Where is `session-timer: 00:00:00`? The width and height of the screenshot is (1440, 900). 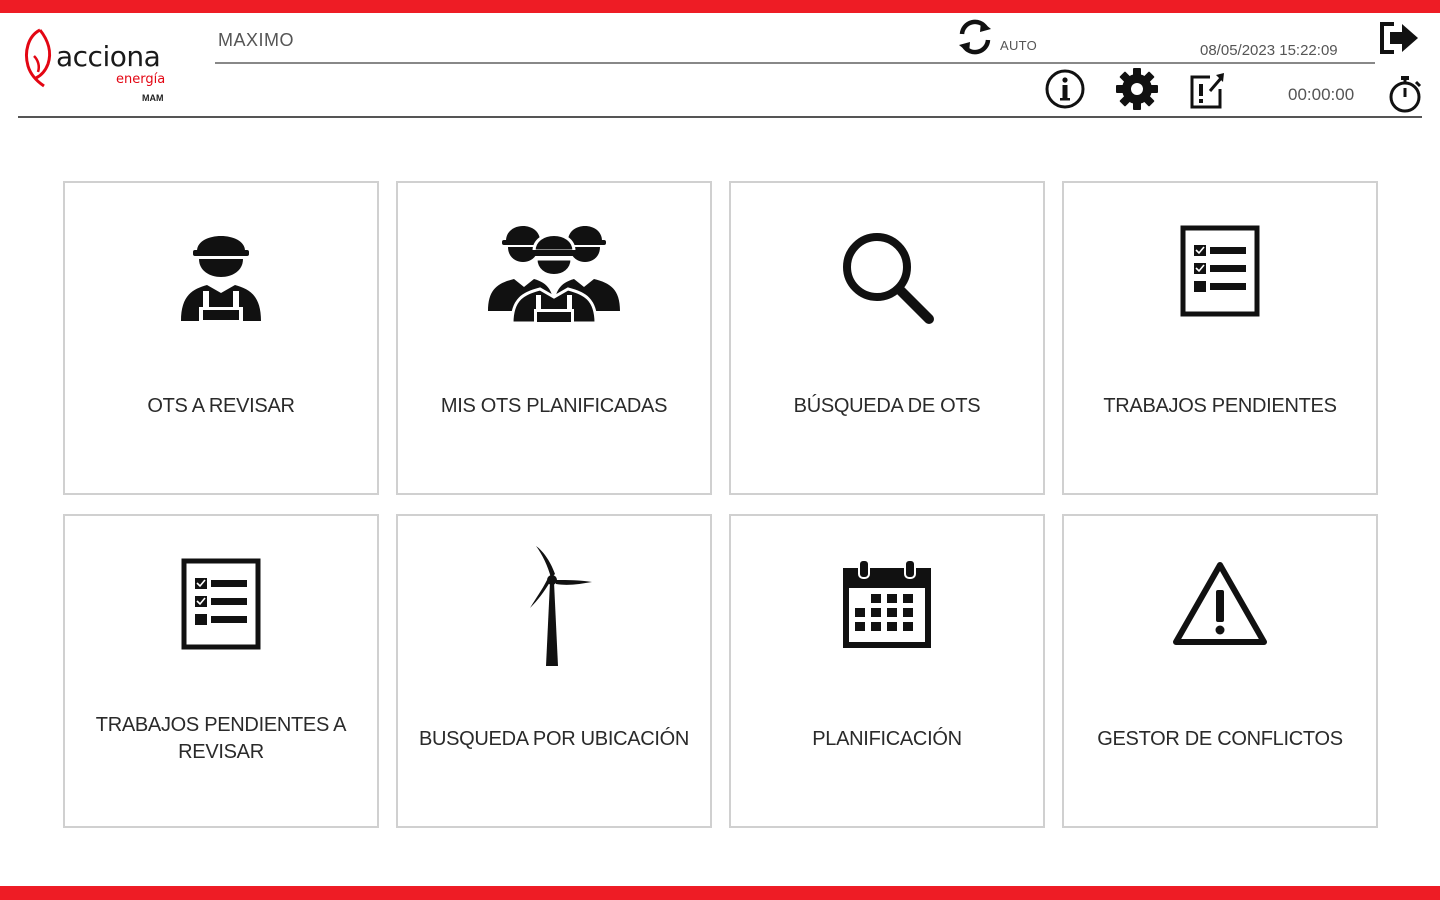 session-timer: 00:00:00 is located at coordinates (1321, 94).